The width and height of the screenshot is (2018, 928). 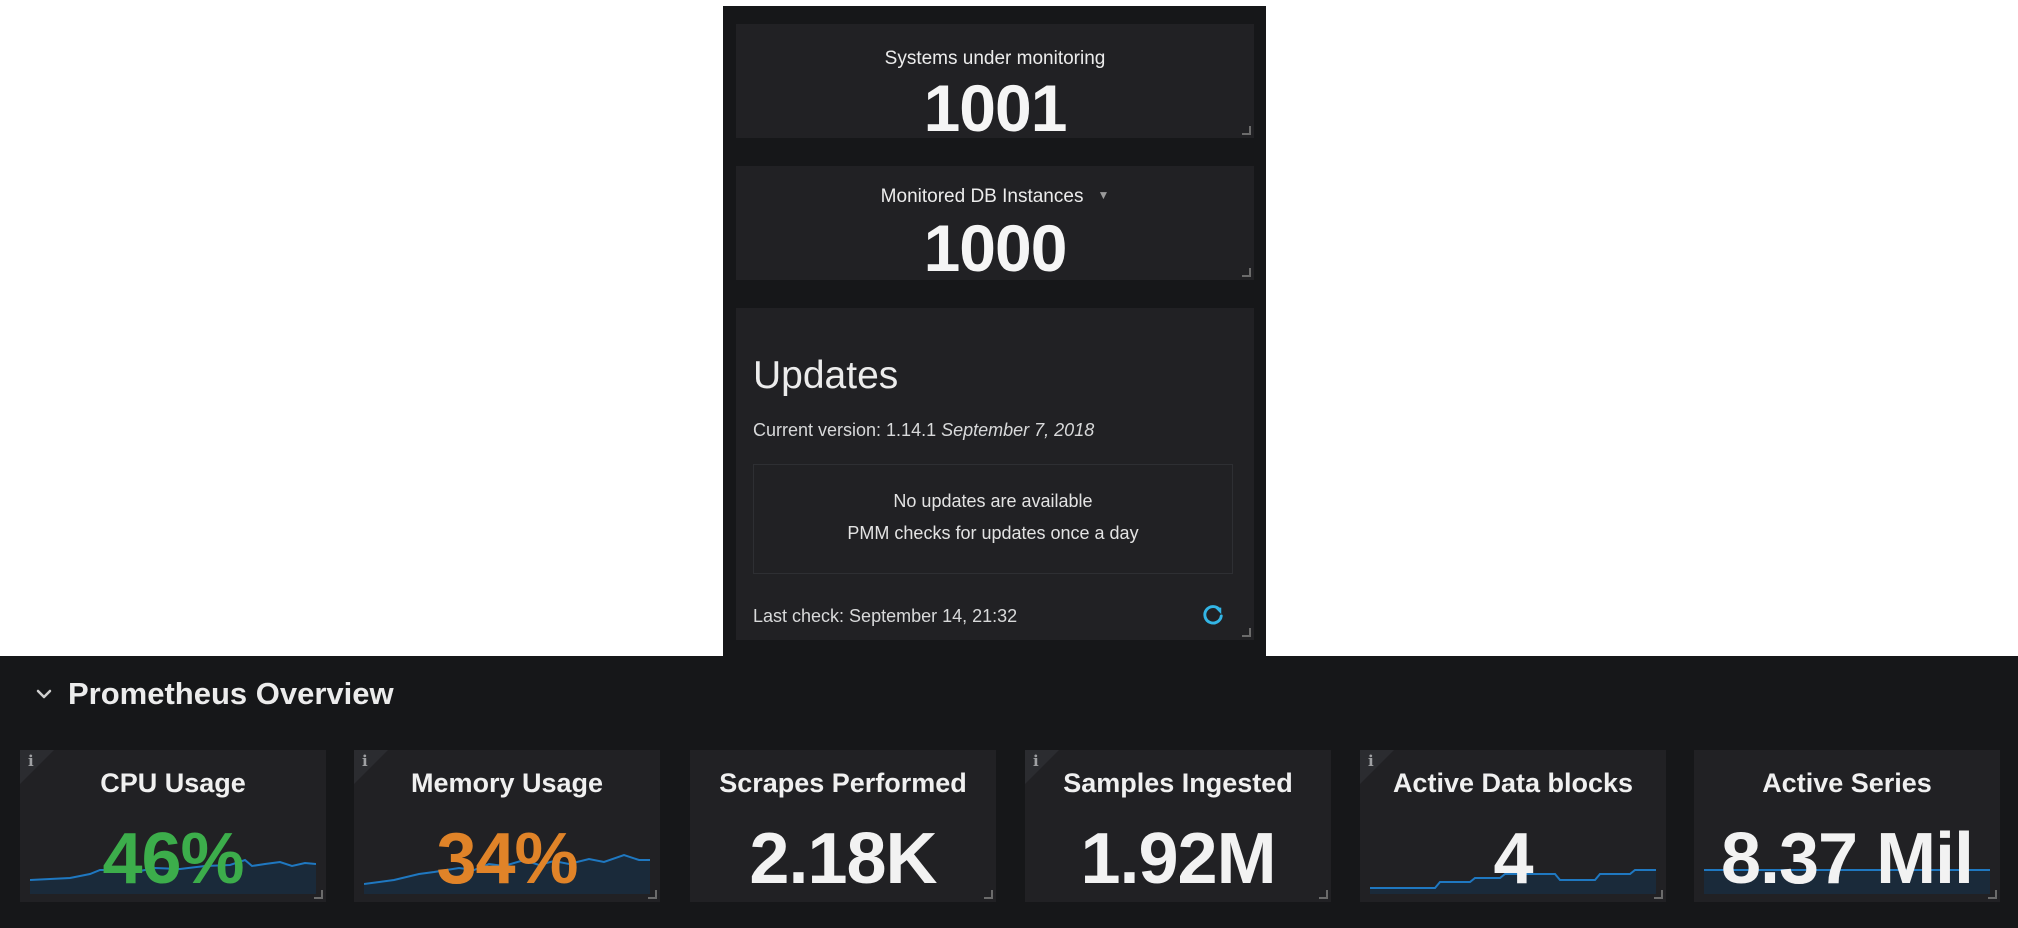 I want to click on panel-value: 4, so click(x=1513, y=859).